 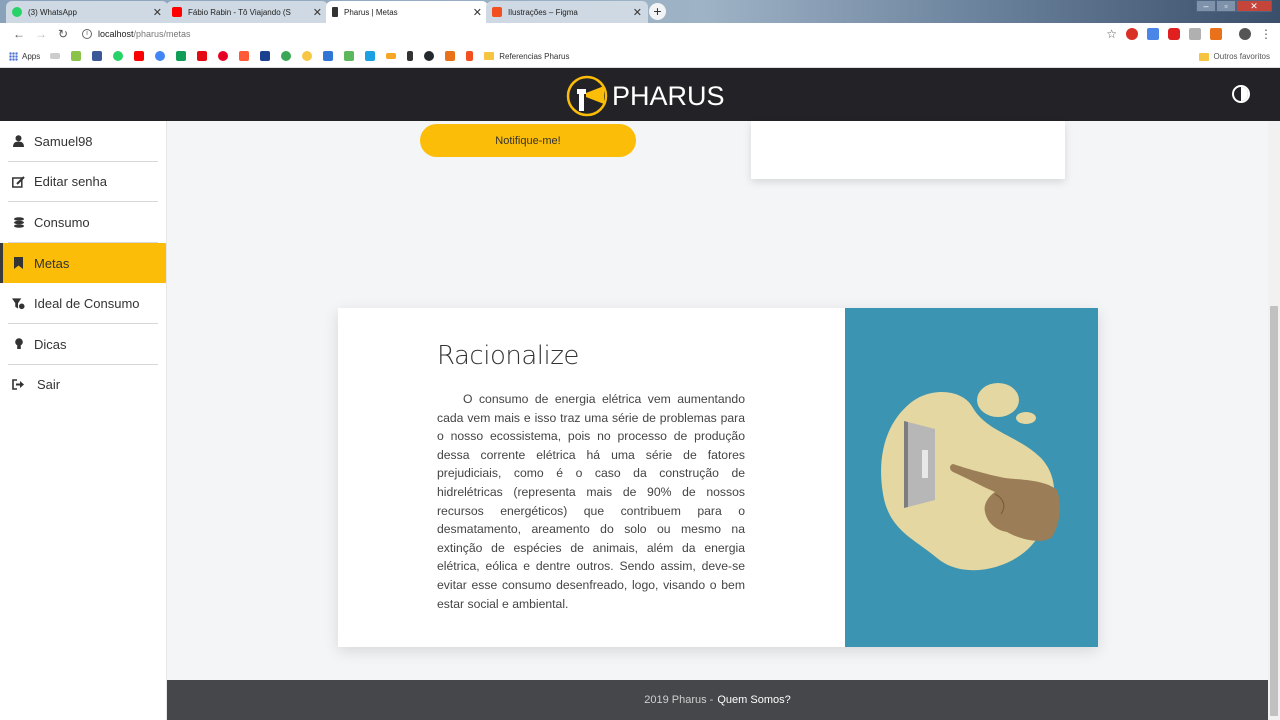 What do you see at coordinates (50, 344) in the screenshot?
I see `sidebar-item-label: Dicas` at bounding box center [50, 344].